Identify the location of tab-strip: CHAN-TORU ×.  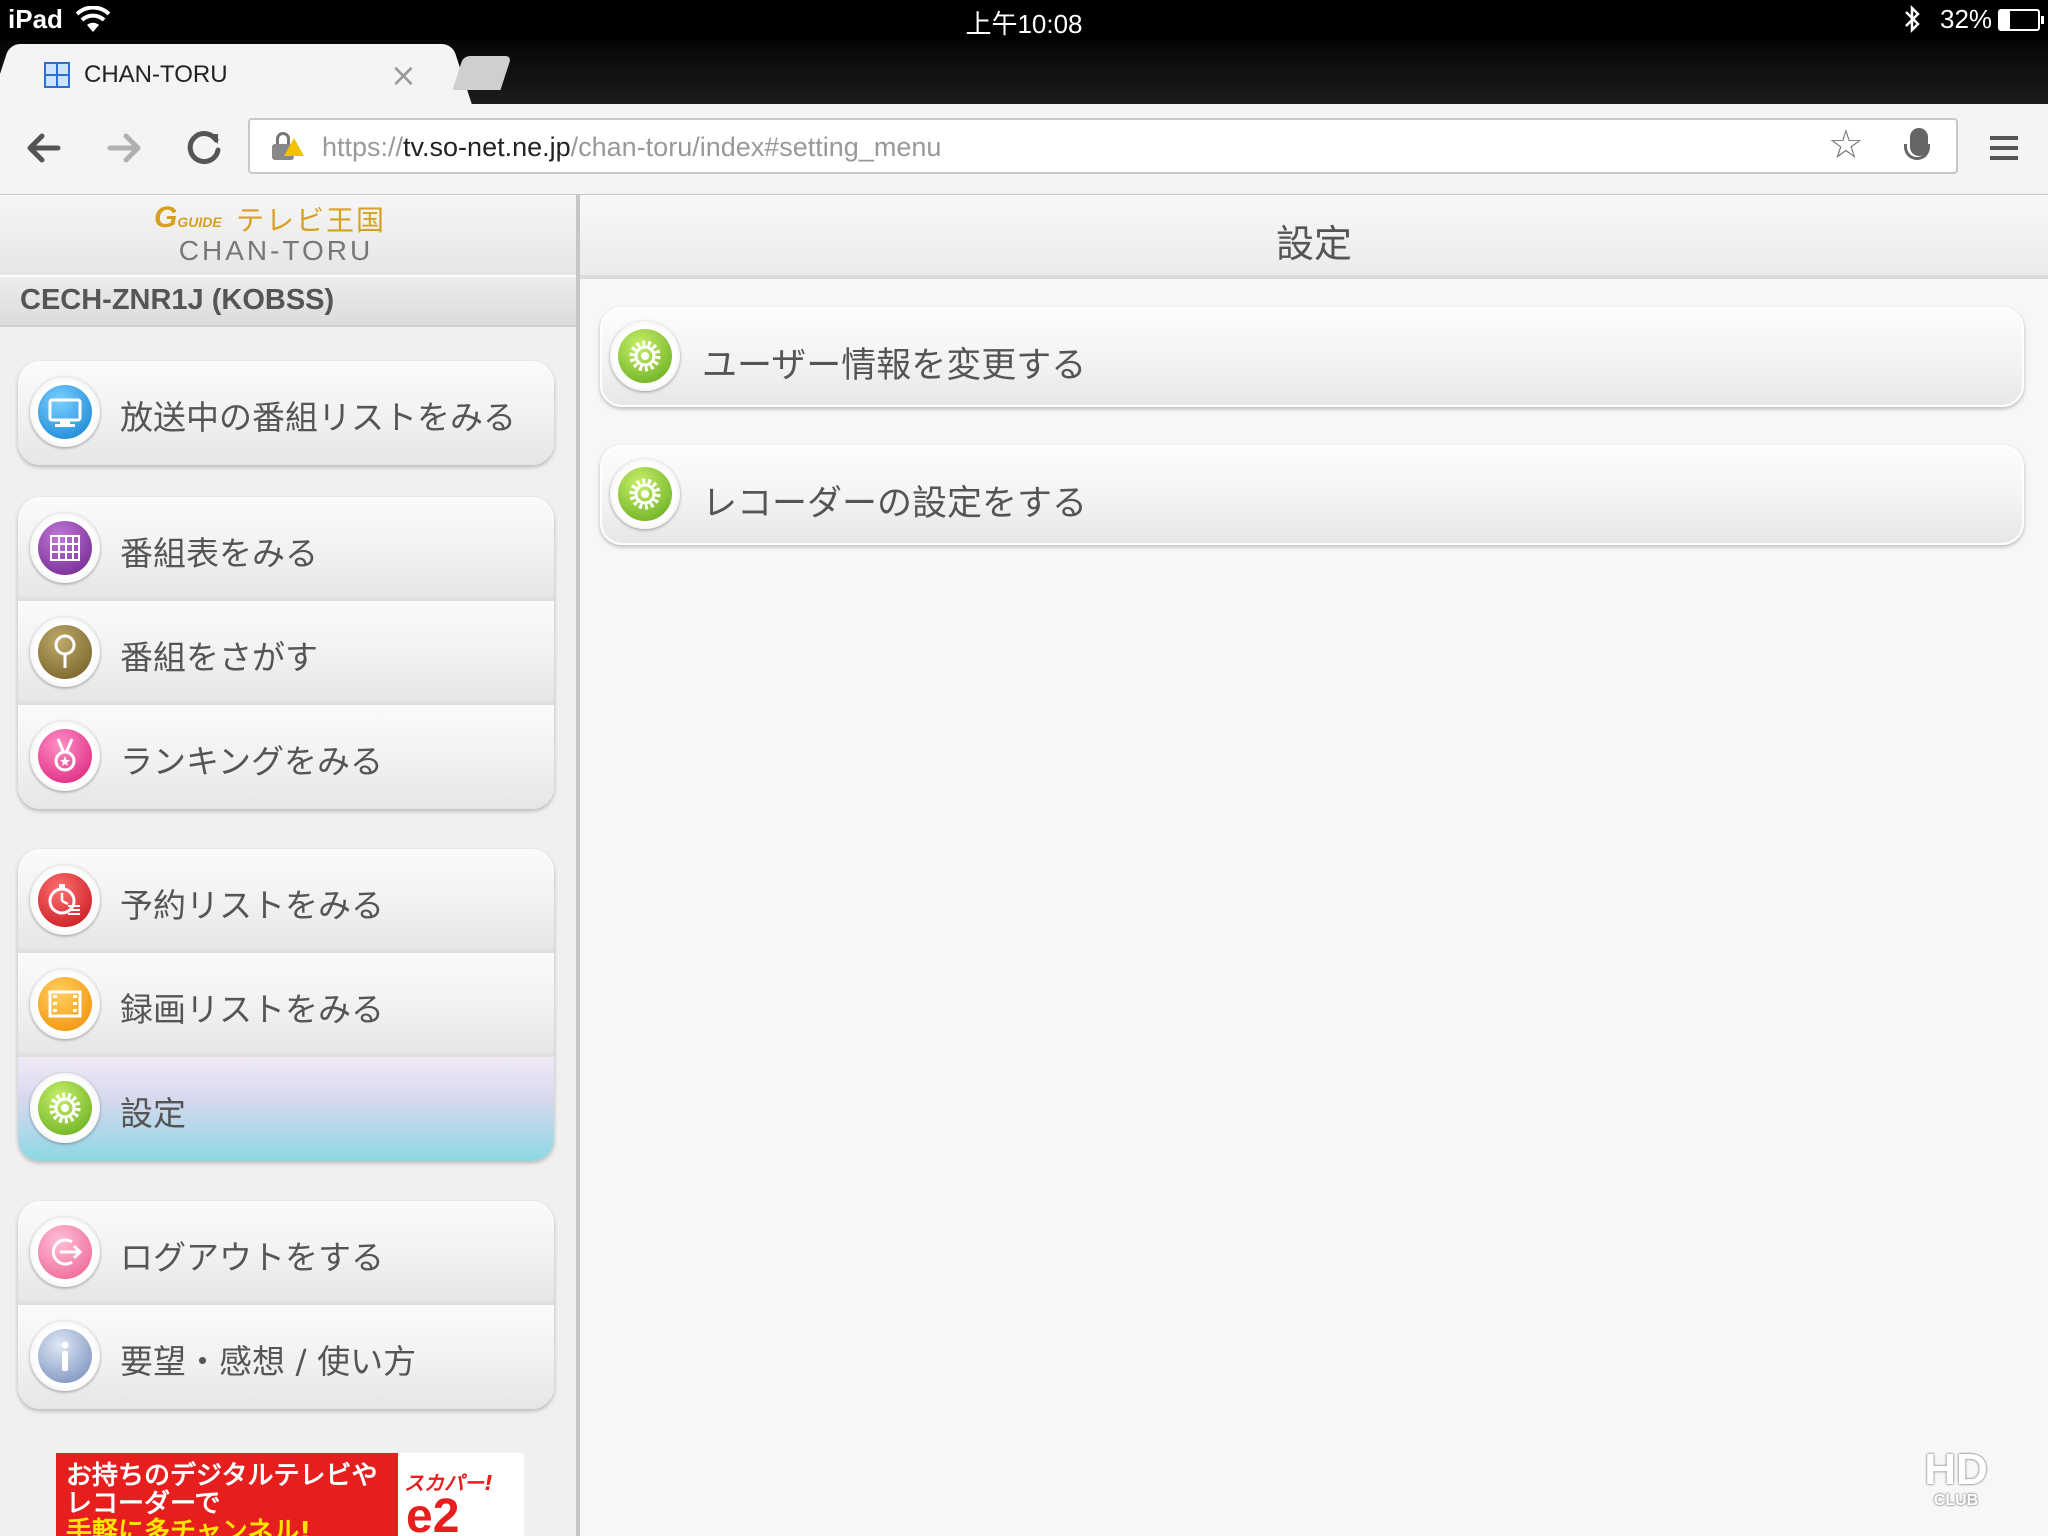
(1024, 72).